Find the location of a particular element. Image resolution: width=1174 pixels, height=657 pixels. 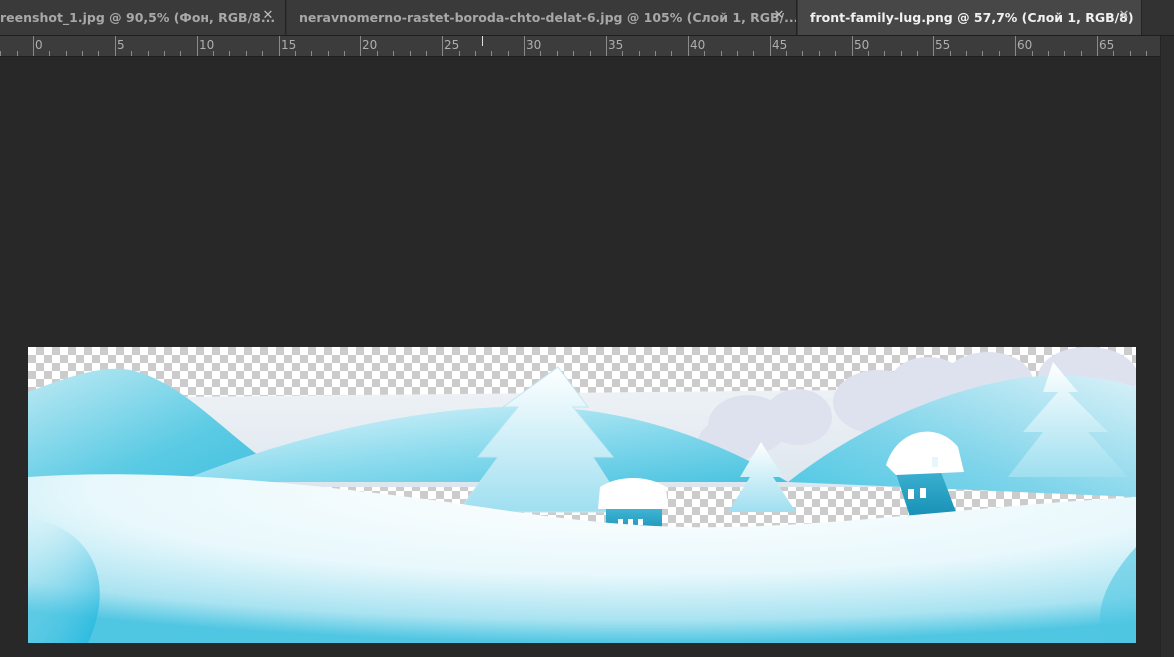

ruler-label: 50 is located at coordinates (862, 45).